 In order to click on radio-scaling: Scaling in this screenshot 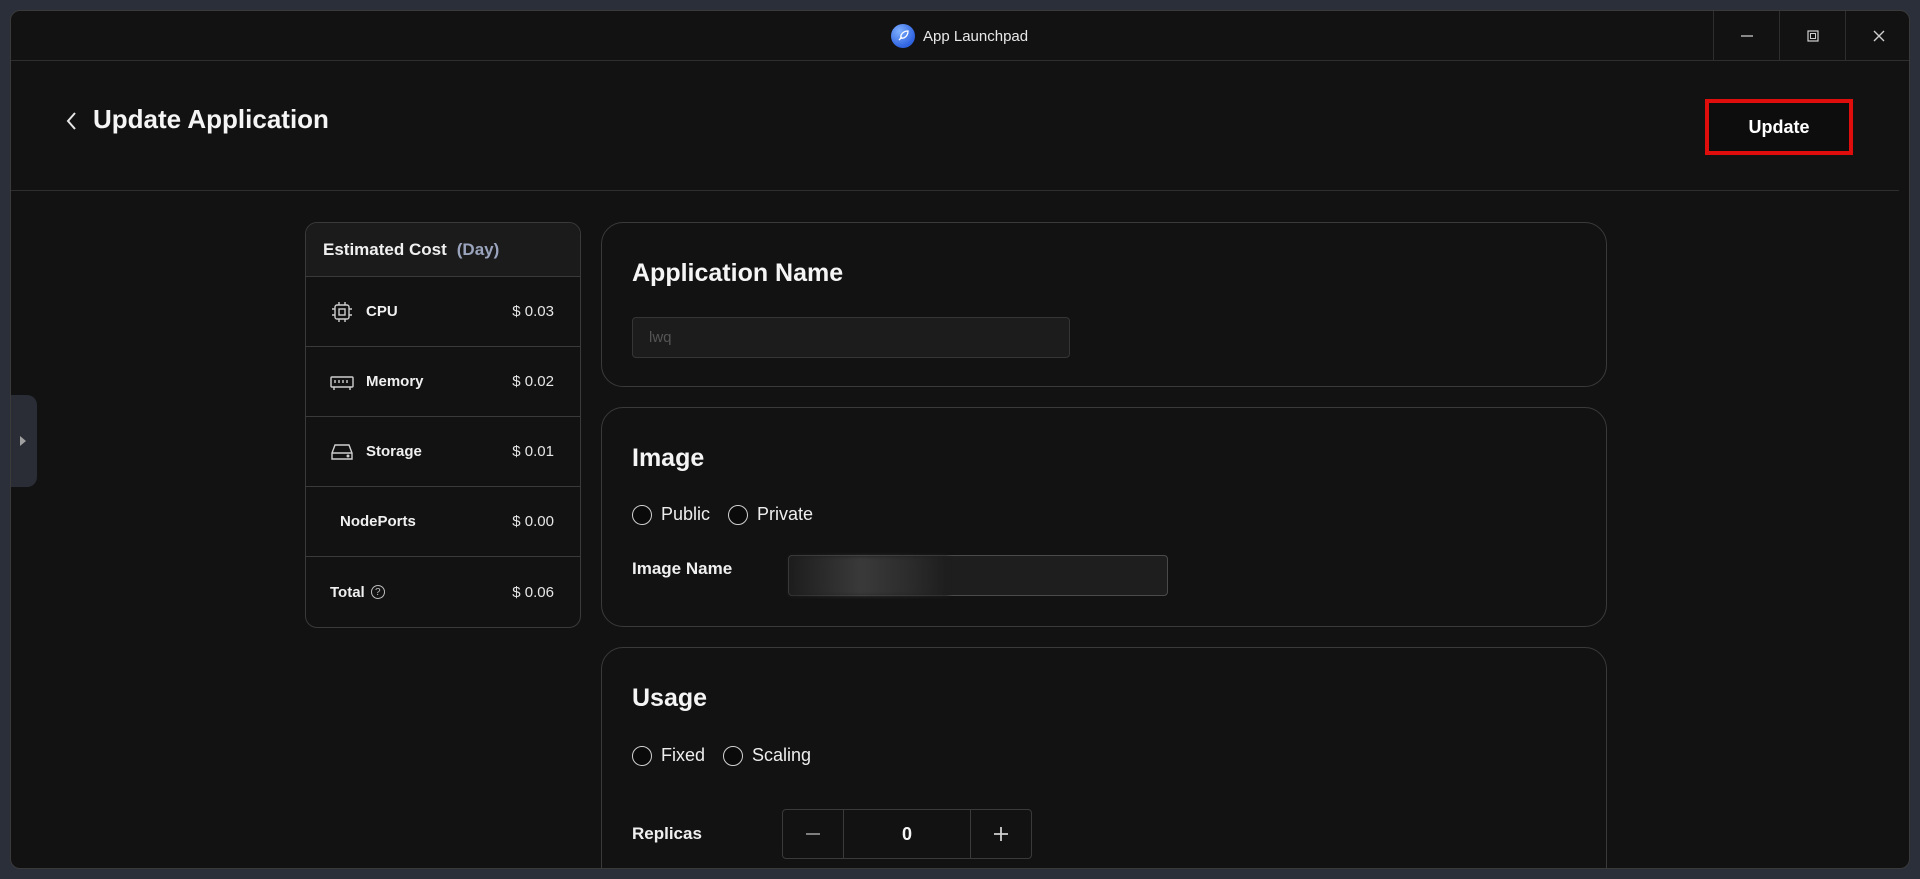, I will do `click(767, 755)`.